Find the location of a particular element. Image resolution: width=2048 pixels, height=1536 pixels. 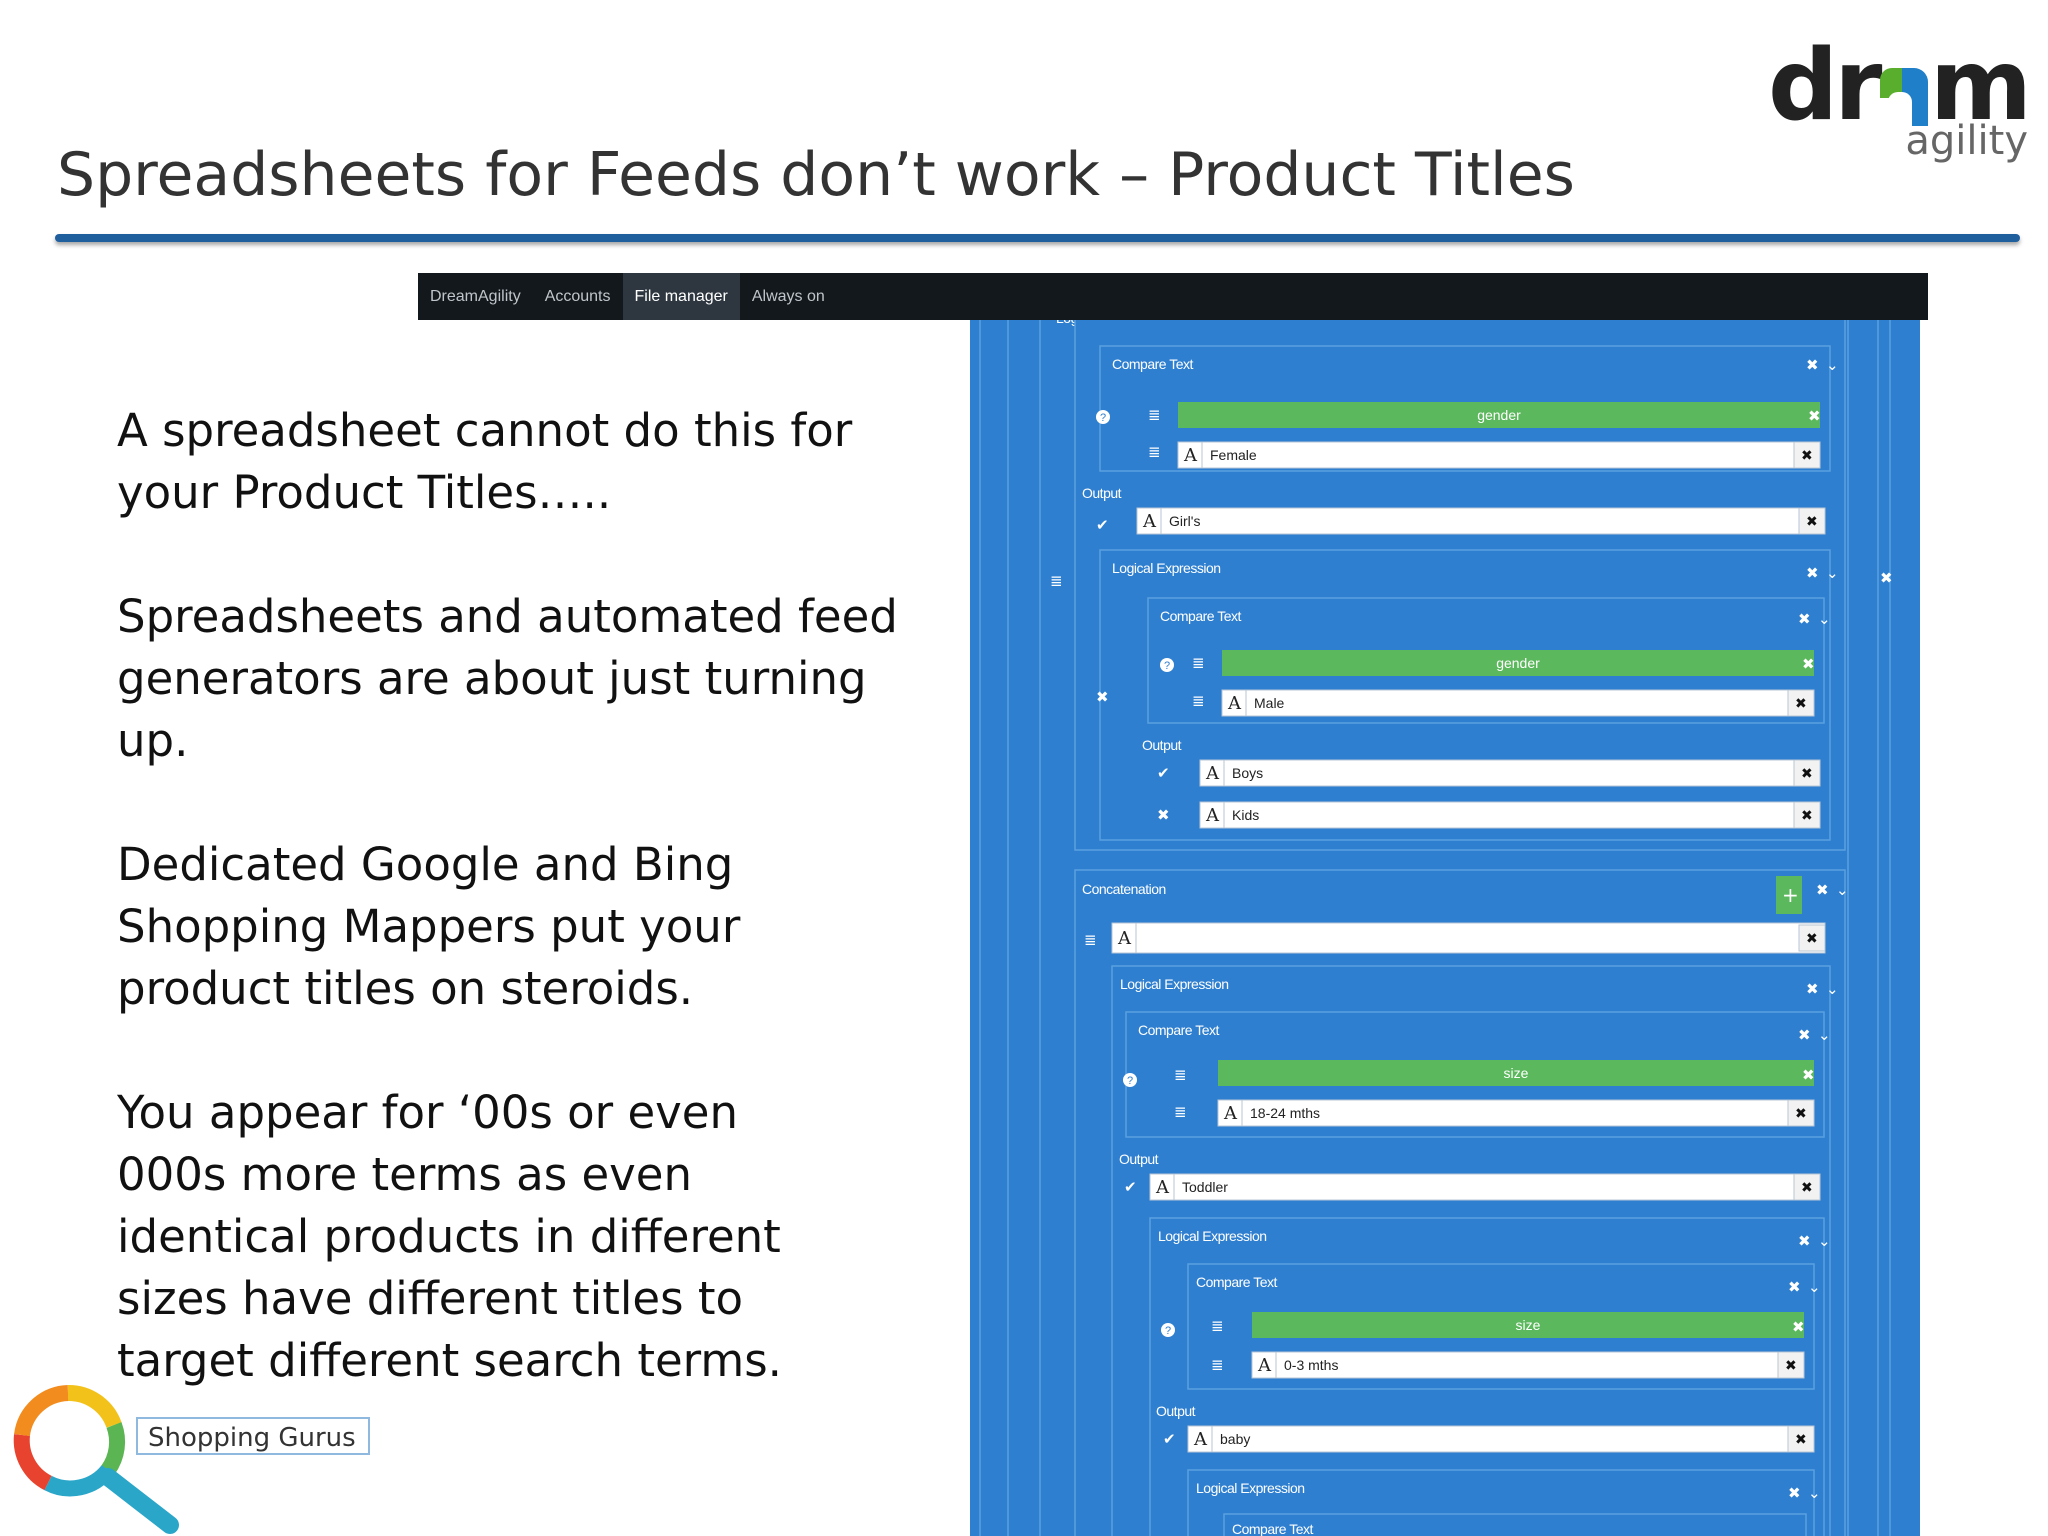

concatenation-label: Concatenation is located at coordinates (1124, 889).